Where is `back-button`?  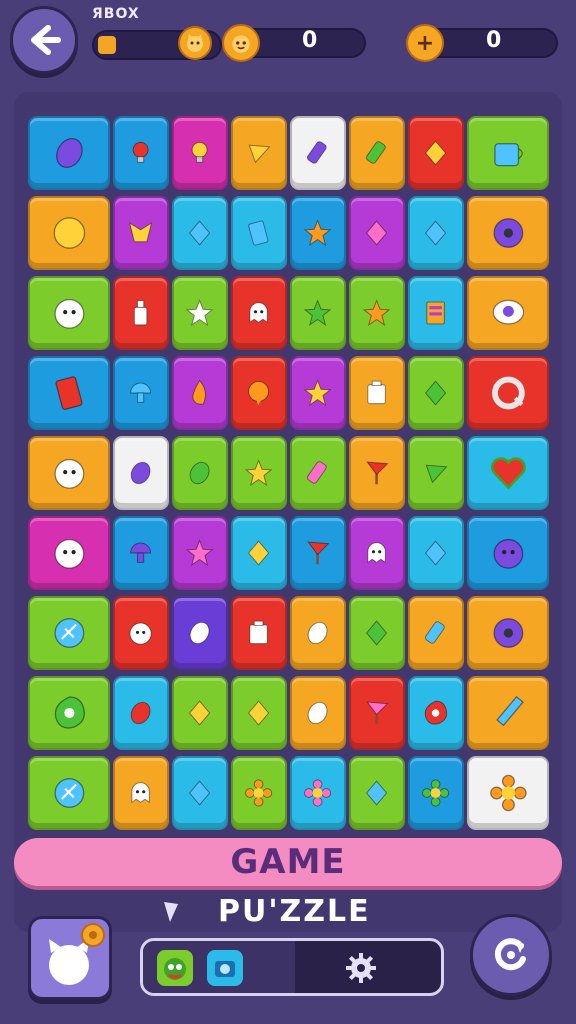 back-button is located at coordinates (44, 40).